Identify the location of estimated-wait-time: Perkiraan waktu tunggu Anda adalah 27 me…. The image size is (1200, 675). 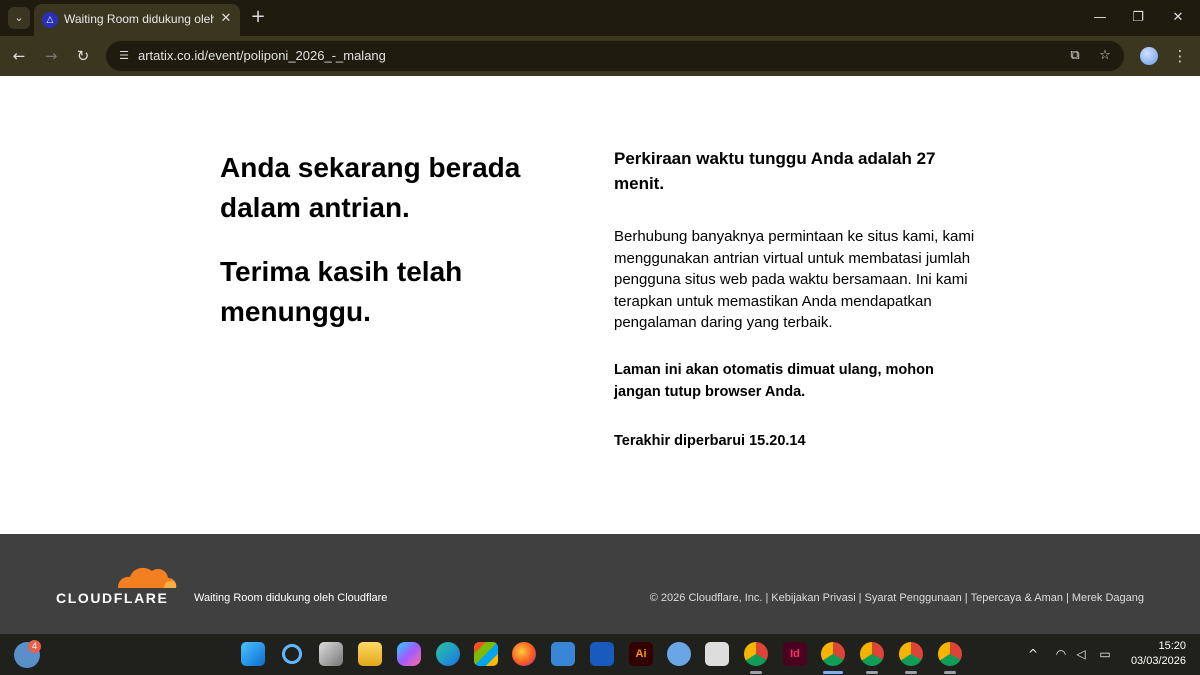
(775, 171).